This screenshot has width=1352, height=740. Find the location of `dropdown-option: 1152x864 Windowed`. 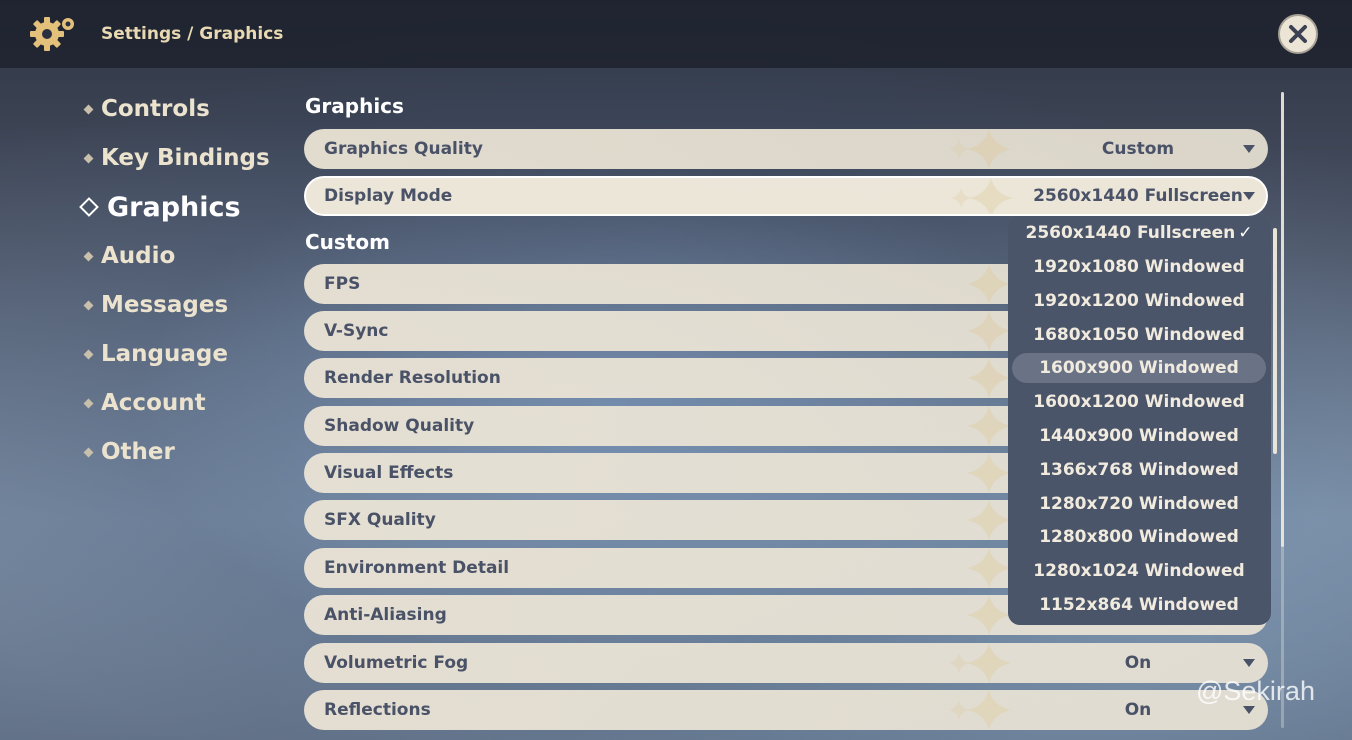

dropdown-option: 1152x864 Windowed is located at coordinates (1139, 605).